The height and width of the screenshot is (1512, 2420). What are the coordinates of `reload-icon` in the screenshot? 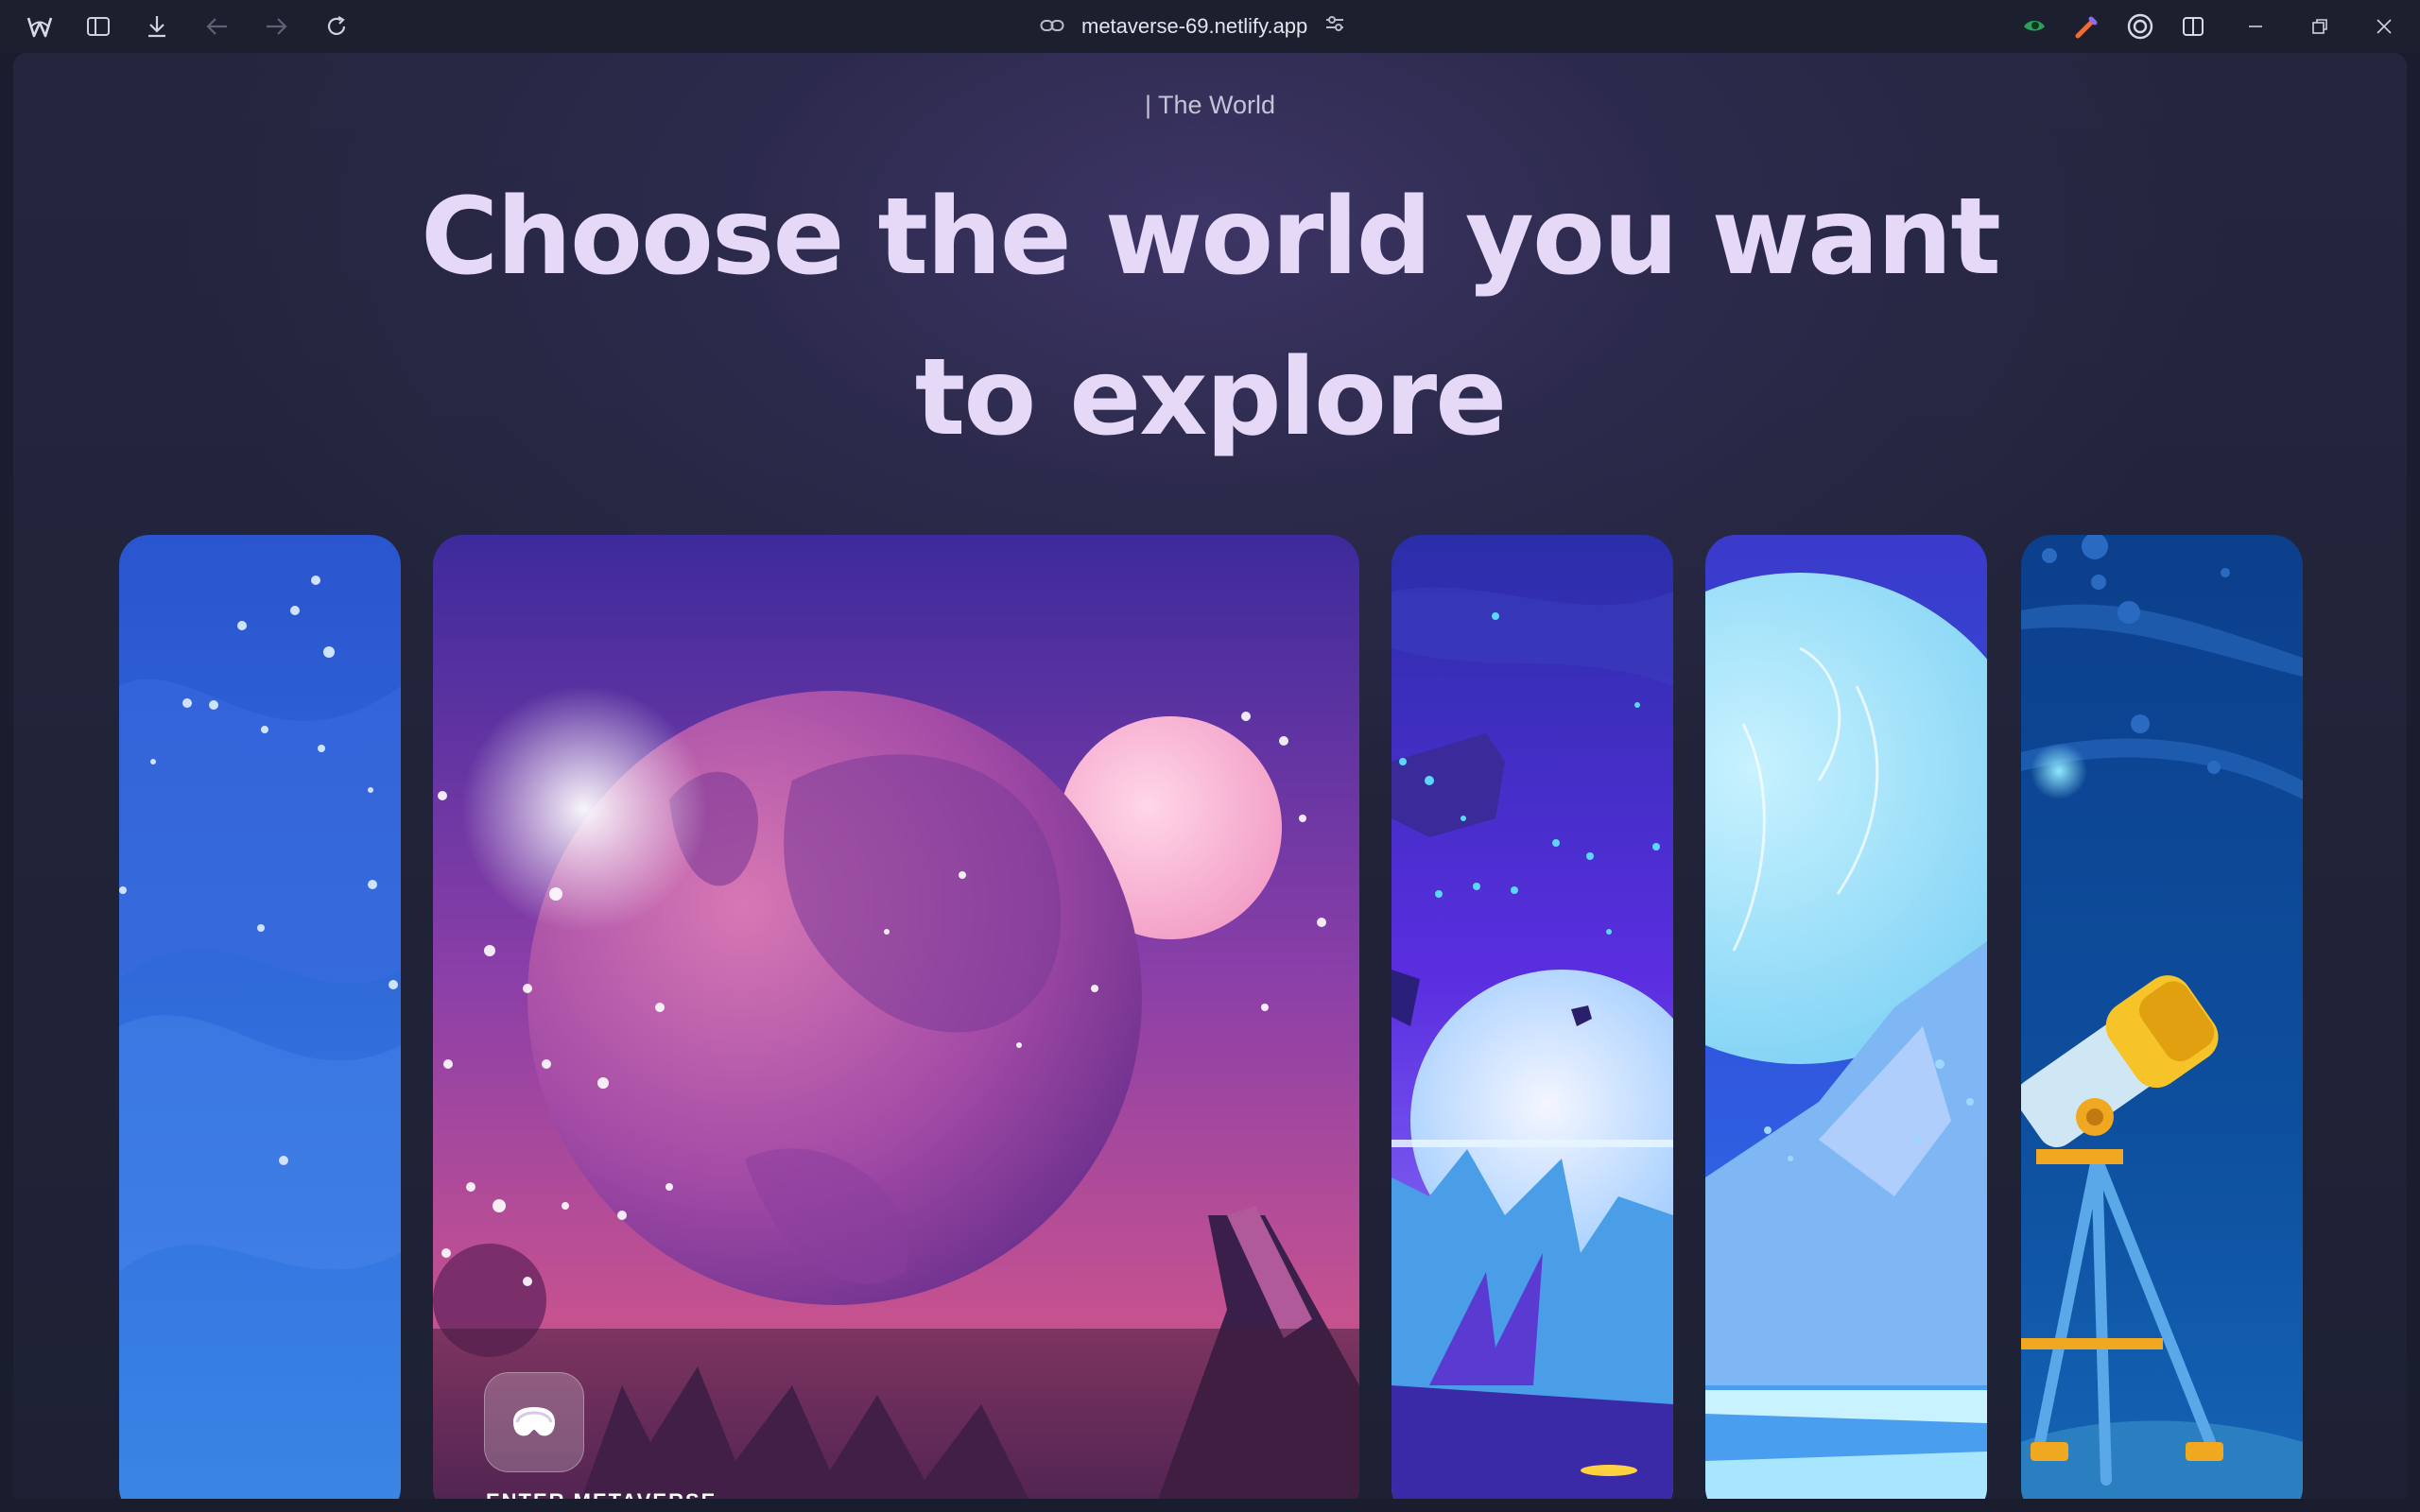 It's located at (337, 26).